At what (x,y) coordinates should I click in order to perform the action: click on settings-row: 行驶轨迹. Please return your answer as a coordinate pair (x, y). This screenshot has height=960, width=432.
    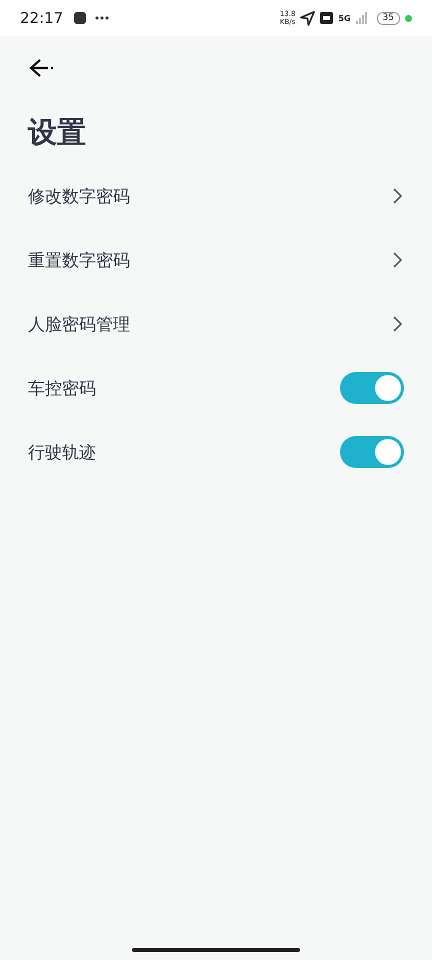
    Looking at the image, I should click on (216, 452).